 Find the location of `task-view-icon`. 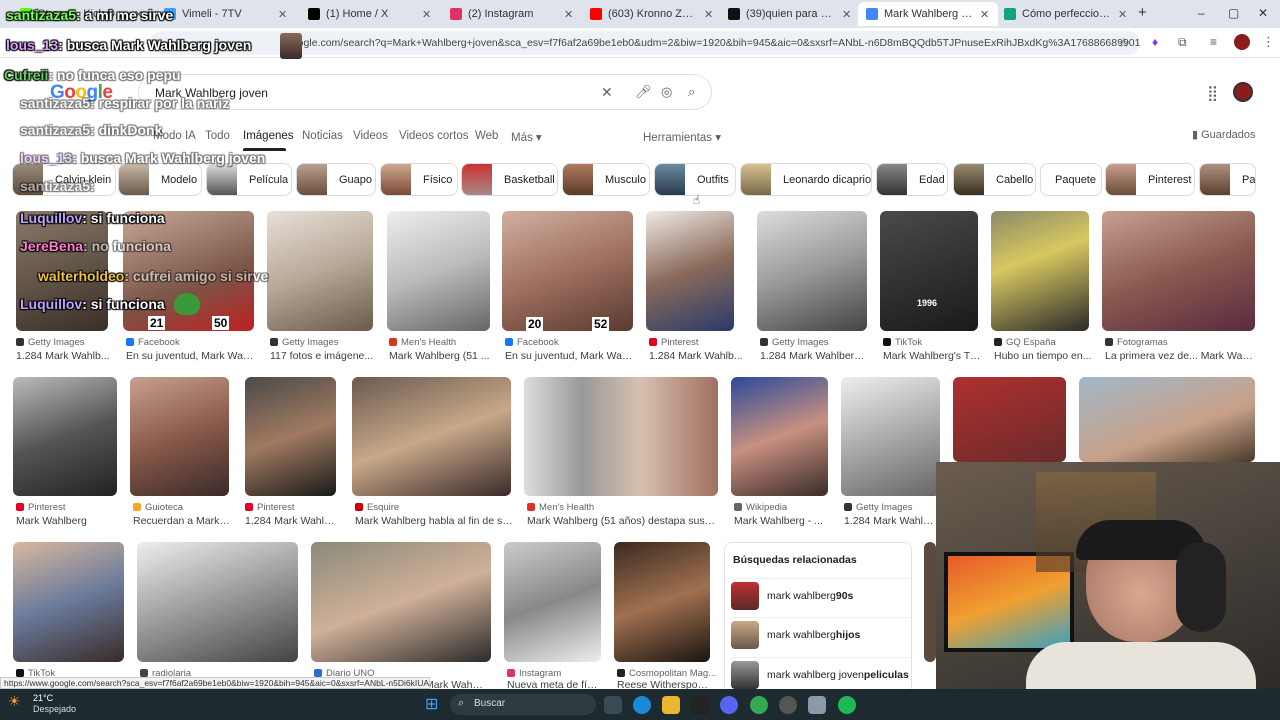

task-view-icon is located at coordinates (613, 705).